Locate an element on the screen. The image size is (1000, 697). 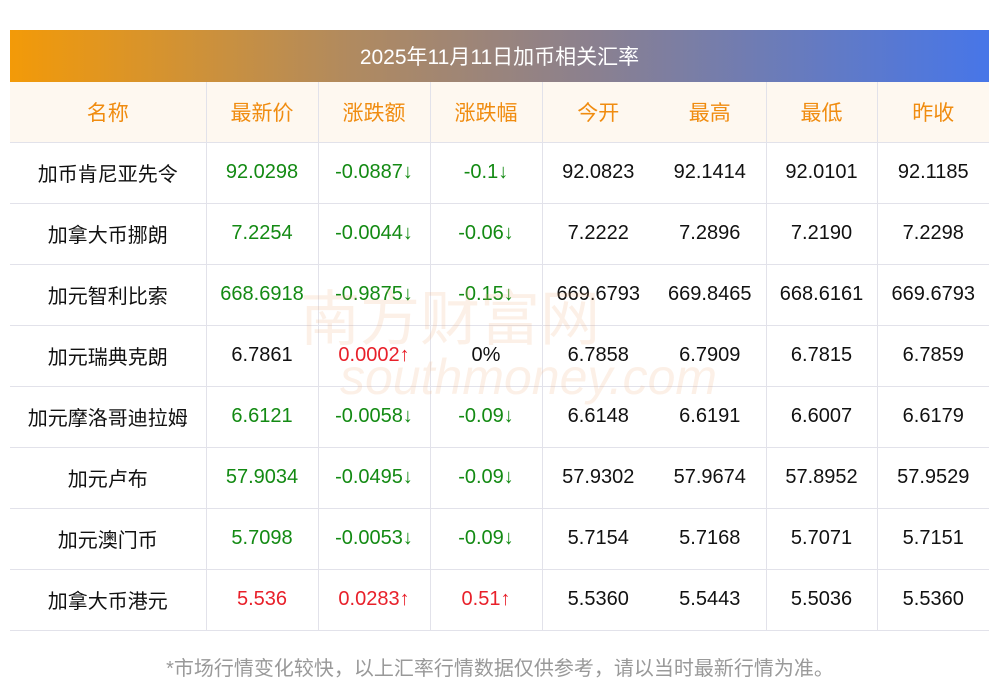
header-row: 名称 最新价 涨跌额 涨跌幅 今开 最高 最低 昨收 is located at coordinates (499, 112).